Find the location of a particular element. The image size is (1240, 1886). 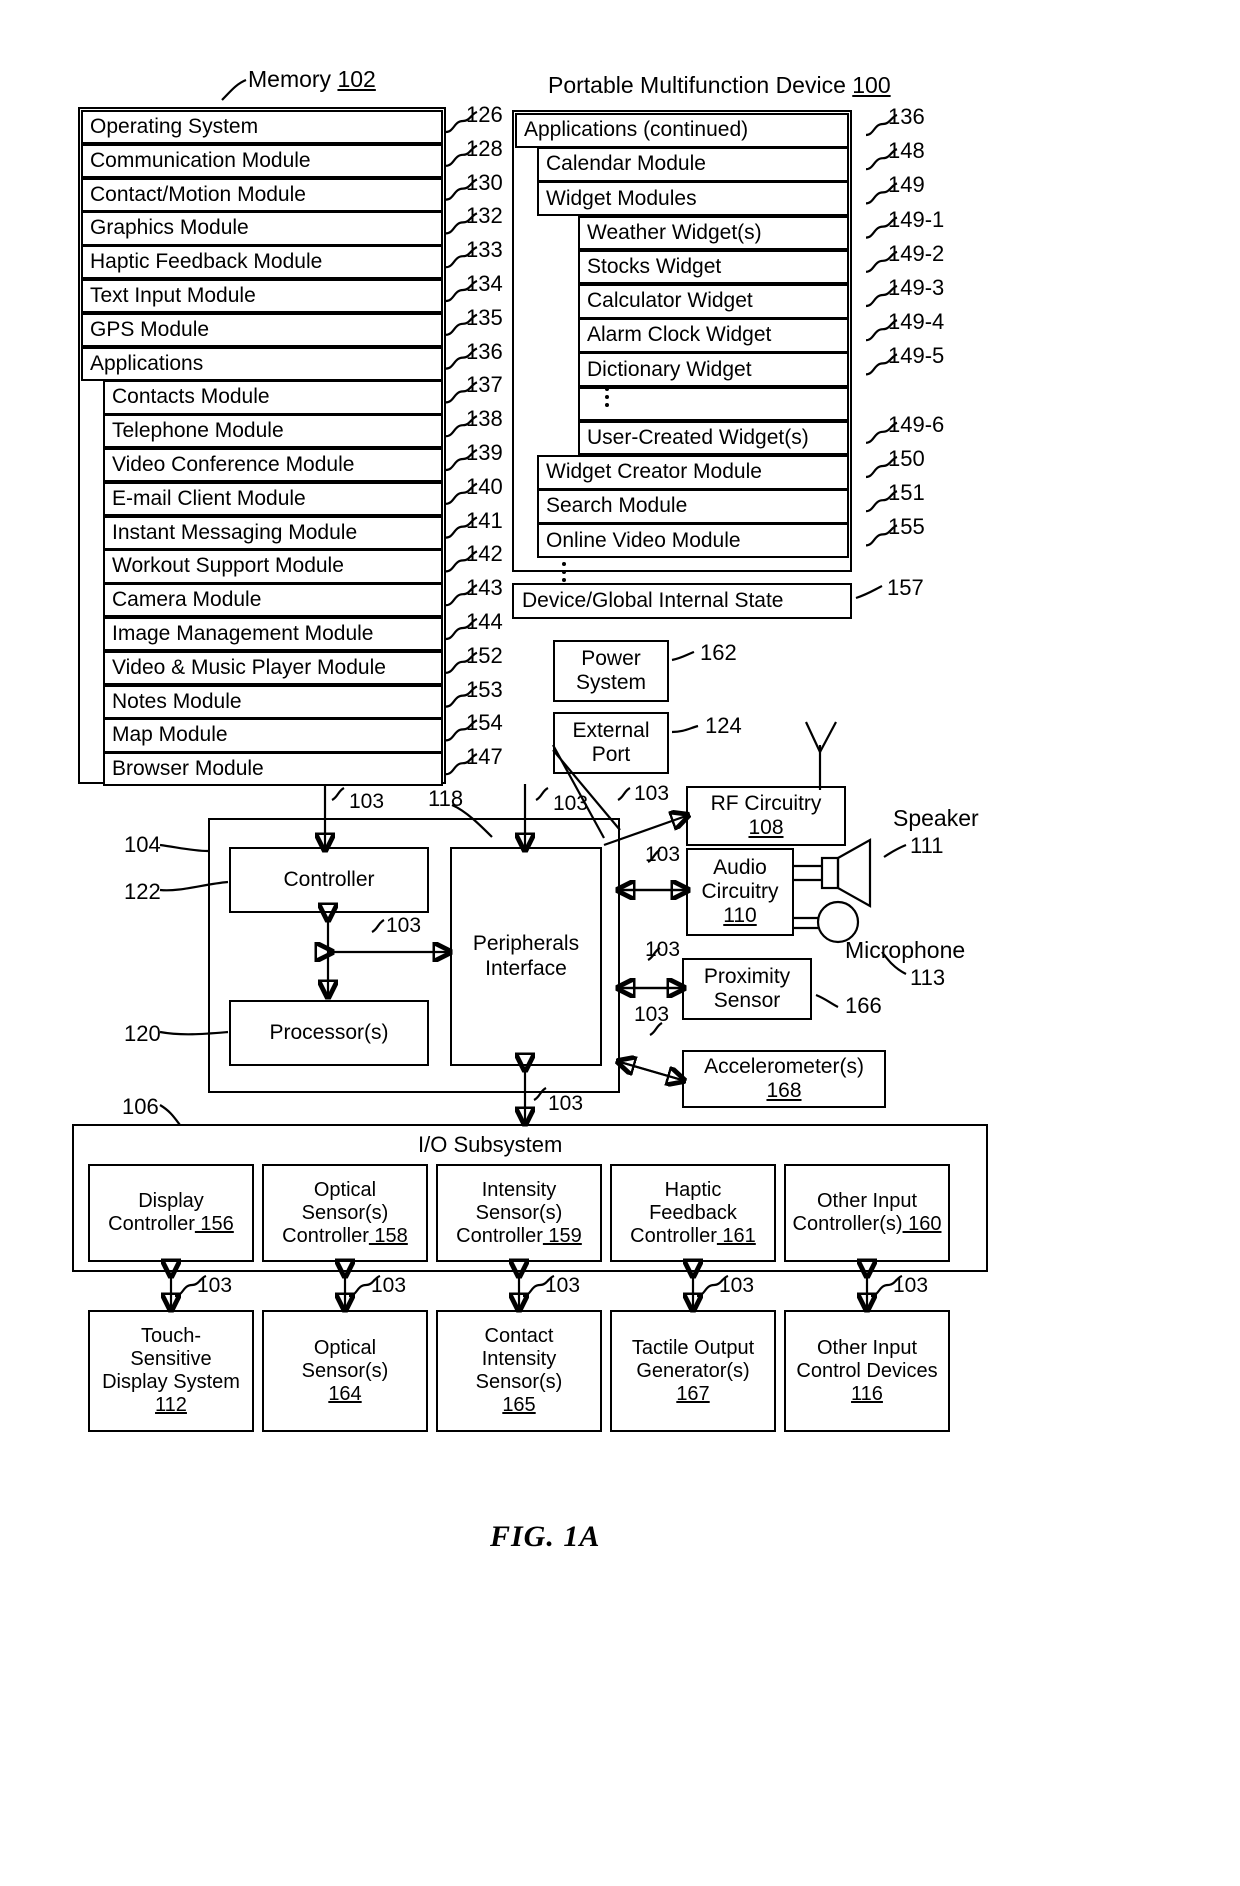

memory-row: Text Input Module is located at coordinates (262, 296).